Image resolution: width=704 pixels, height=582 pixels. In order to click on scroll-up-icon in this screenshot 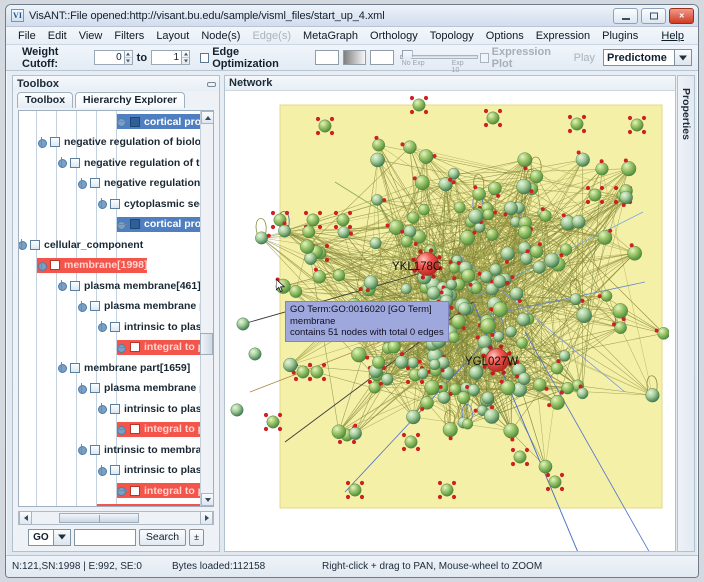, I will do `click(207, 117)`.